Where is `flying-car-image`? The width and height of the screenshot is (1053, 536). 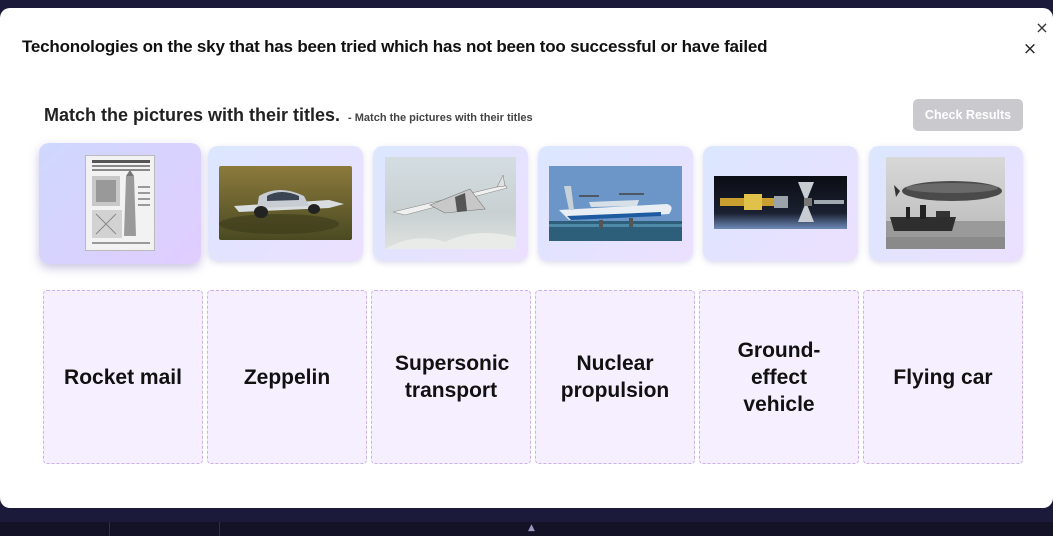 flying-car-image is located at coordinates (285, 203).